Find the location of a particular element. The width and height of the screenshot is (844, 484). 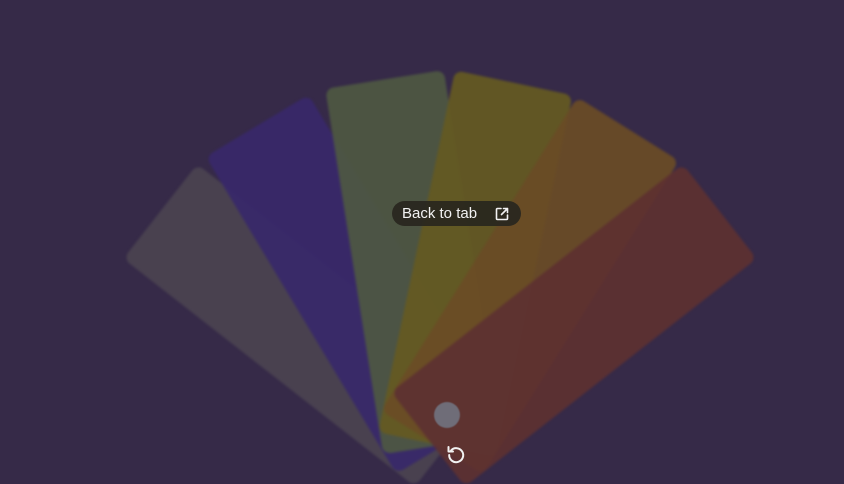

back-to-tab-label: Back to tab is located at coordinates (440, 213).